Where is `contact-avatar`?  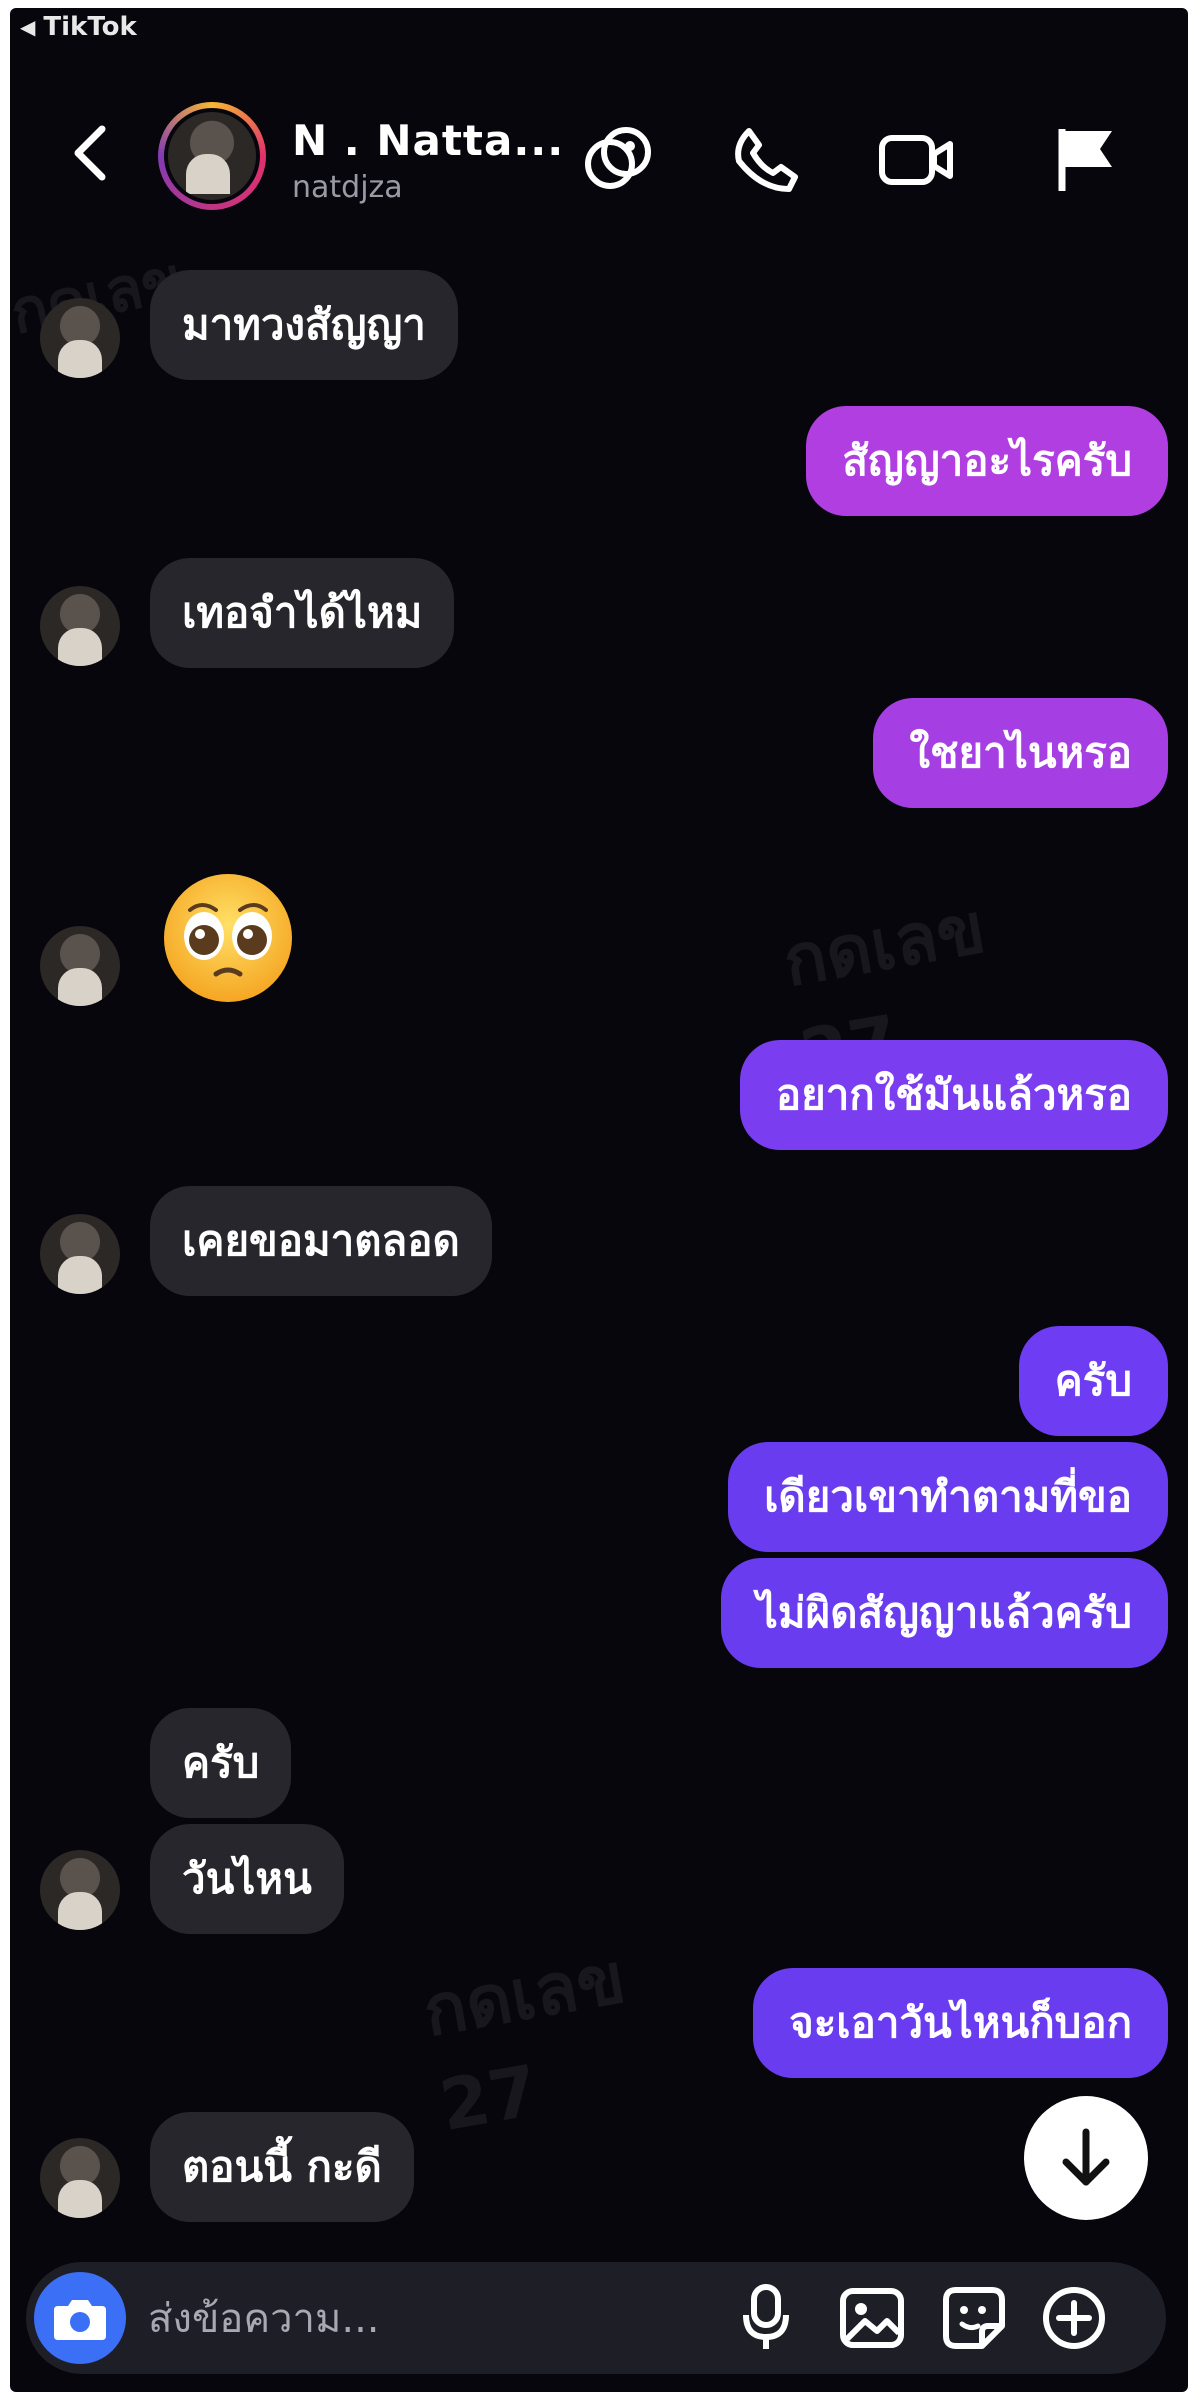 contact-avatar is located at coordinates (212, 156).